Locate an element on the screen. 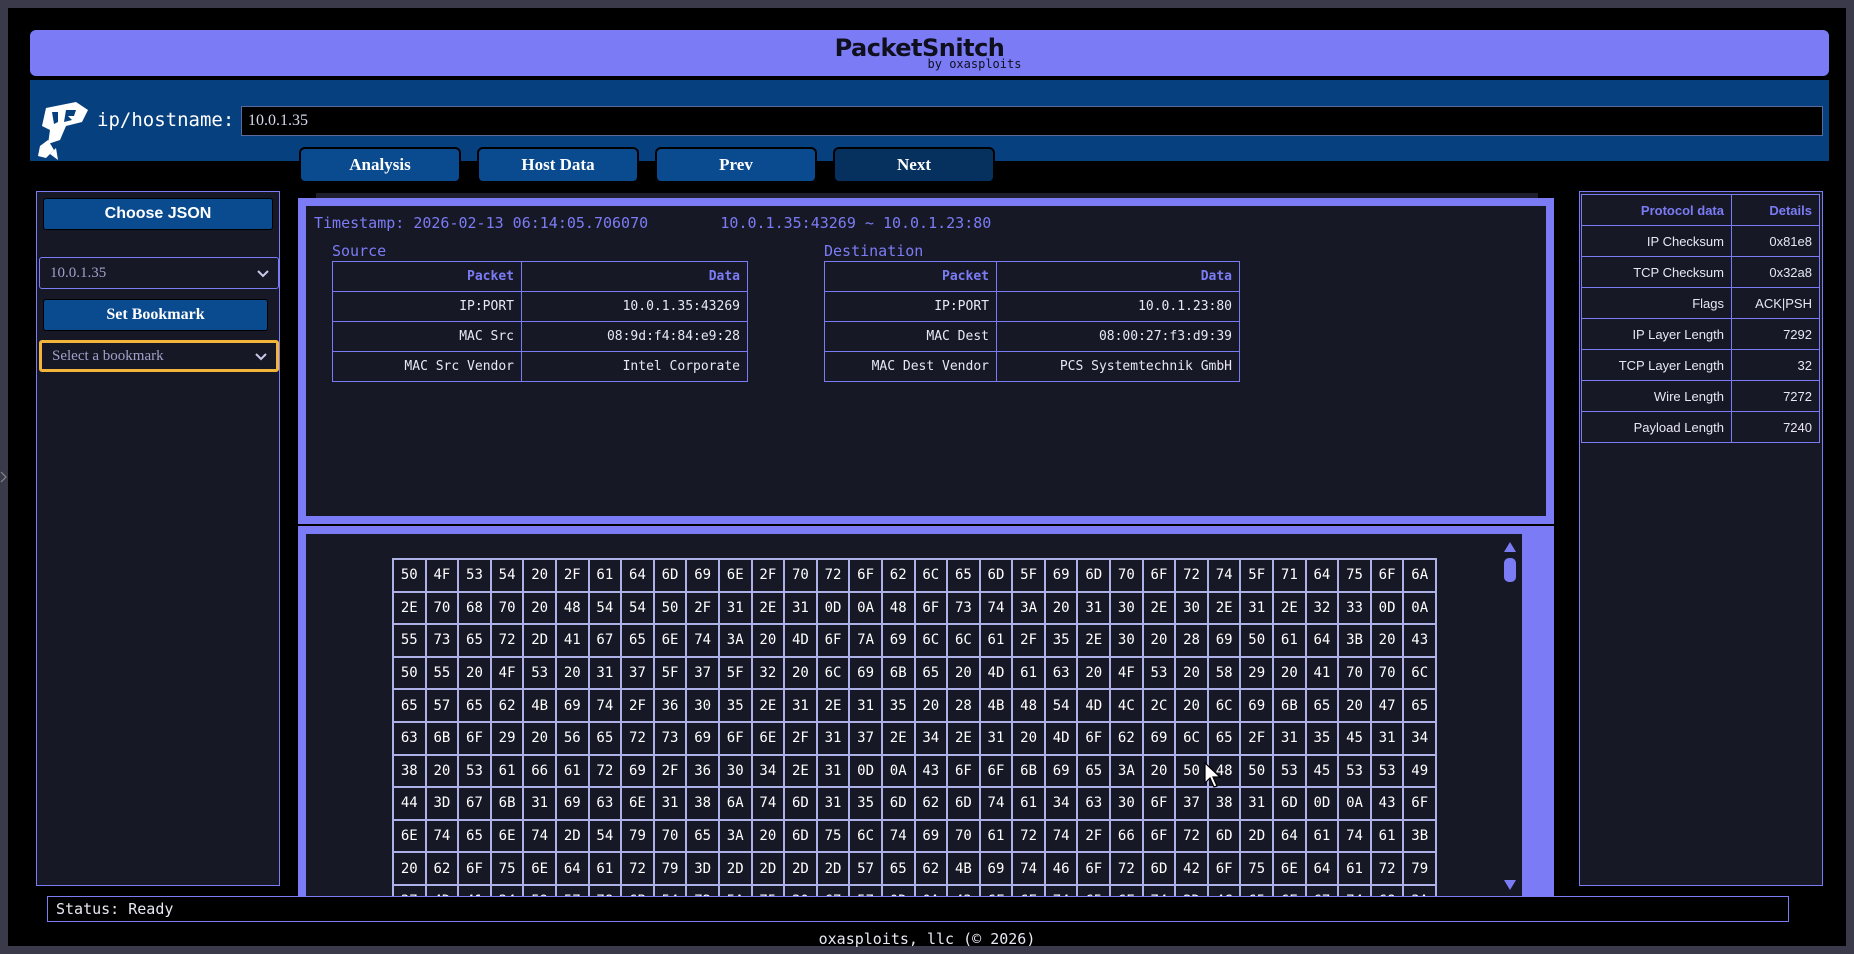  row-key: TCP Checksum is located at coordinates (1656, 272).